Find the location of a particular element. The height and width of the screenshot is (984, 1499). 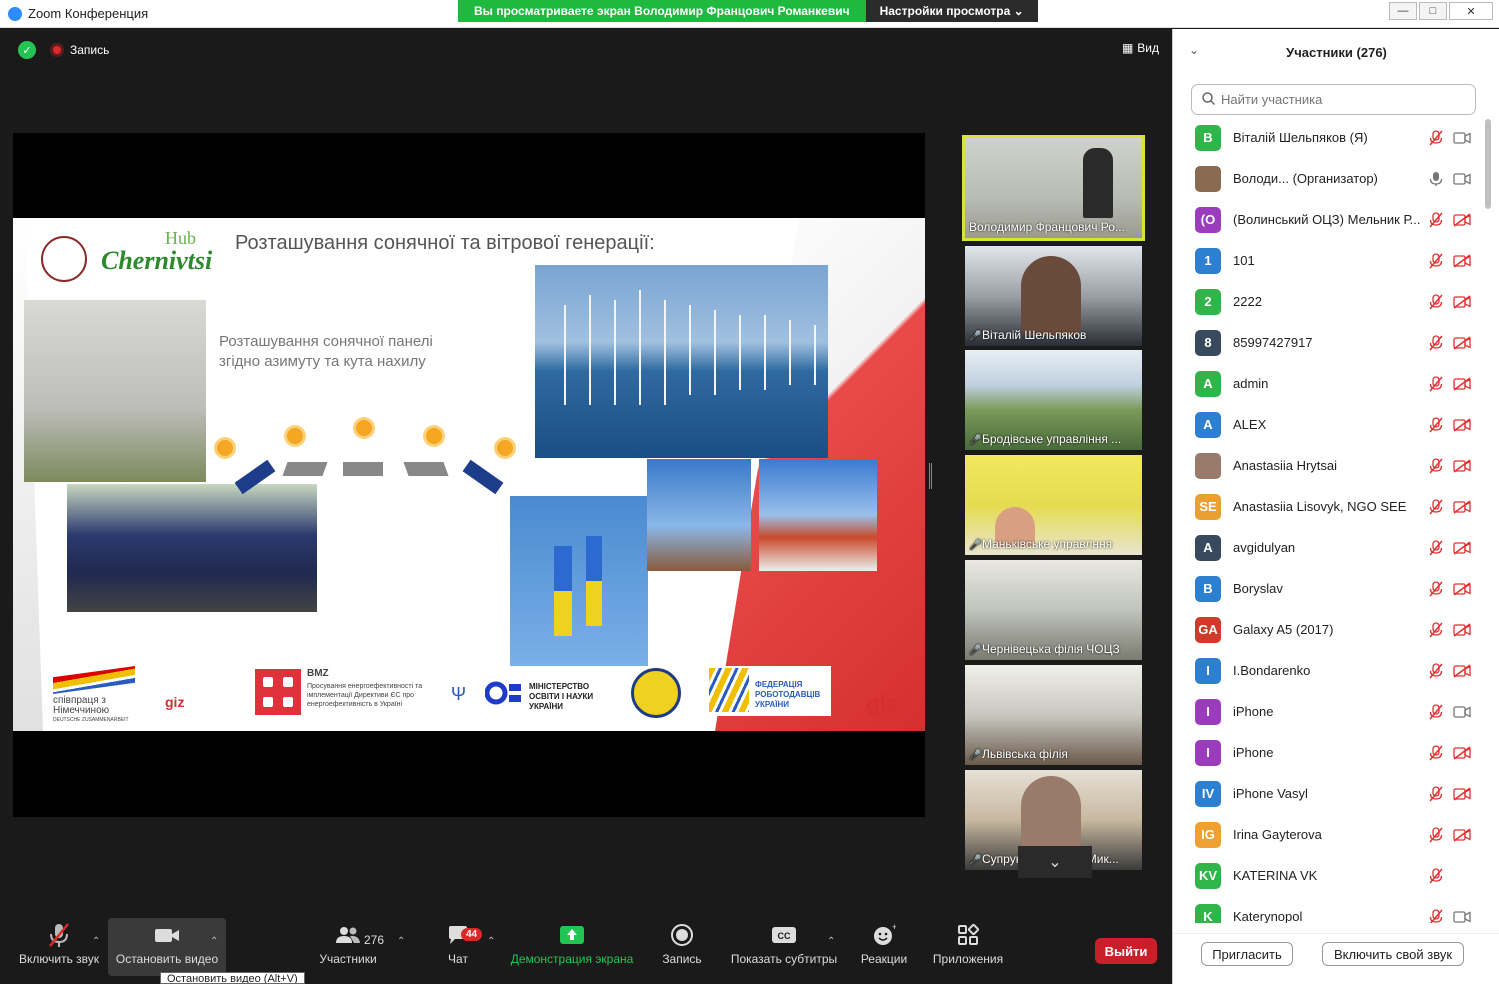

view-settings-label: Настройки просмотра is located at coordinates (945, 11).